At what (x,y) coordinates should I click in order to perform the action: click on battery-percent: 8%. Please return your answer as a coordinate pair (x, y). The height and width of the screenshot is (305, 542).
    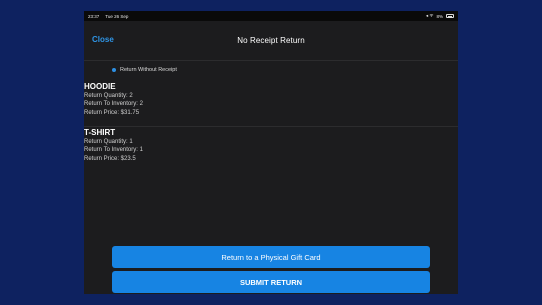
    Looking at the image, I should click on (439, 16).